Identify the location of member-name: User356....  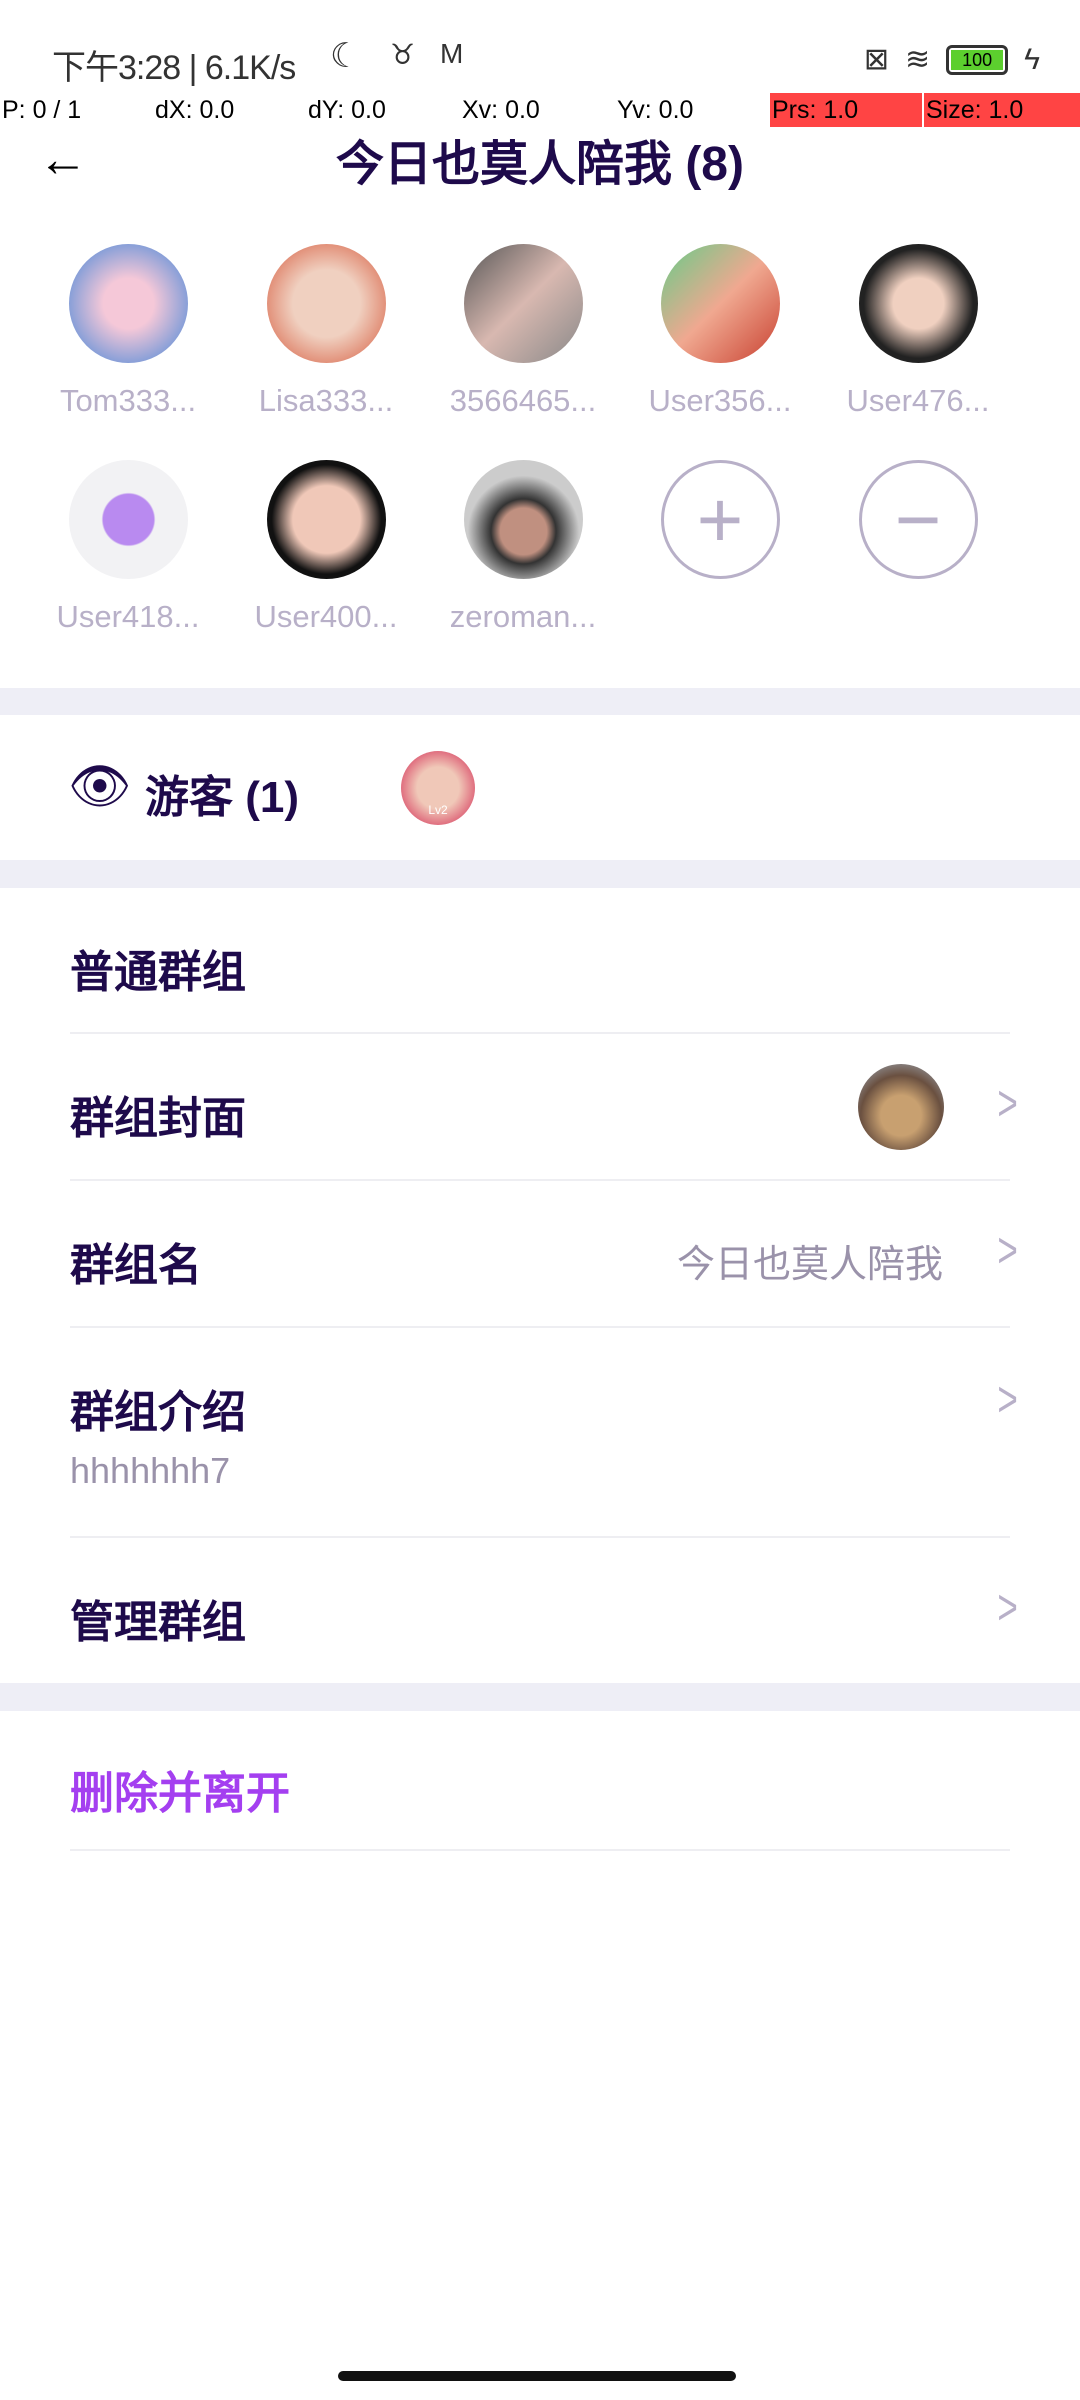
(720, 400).